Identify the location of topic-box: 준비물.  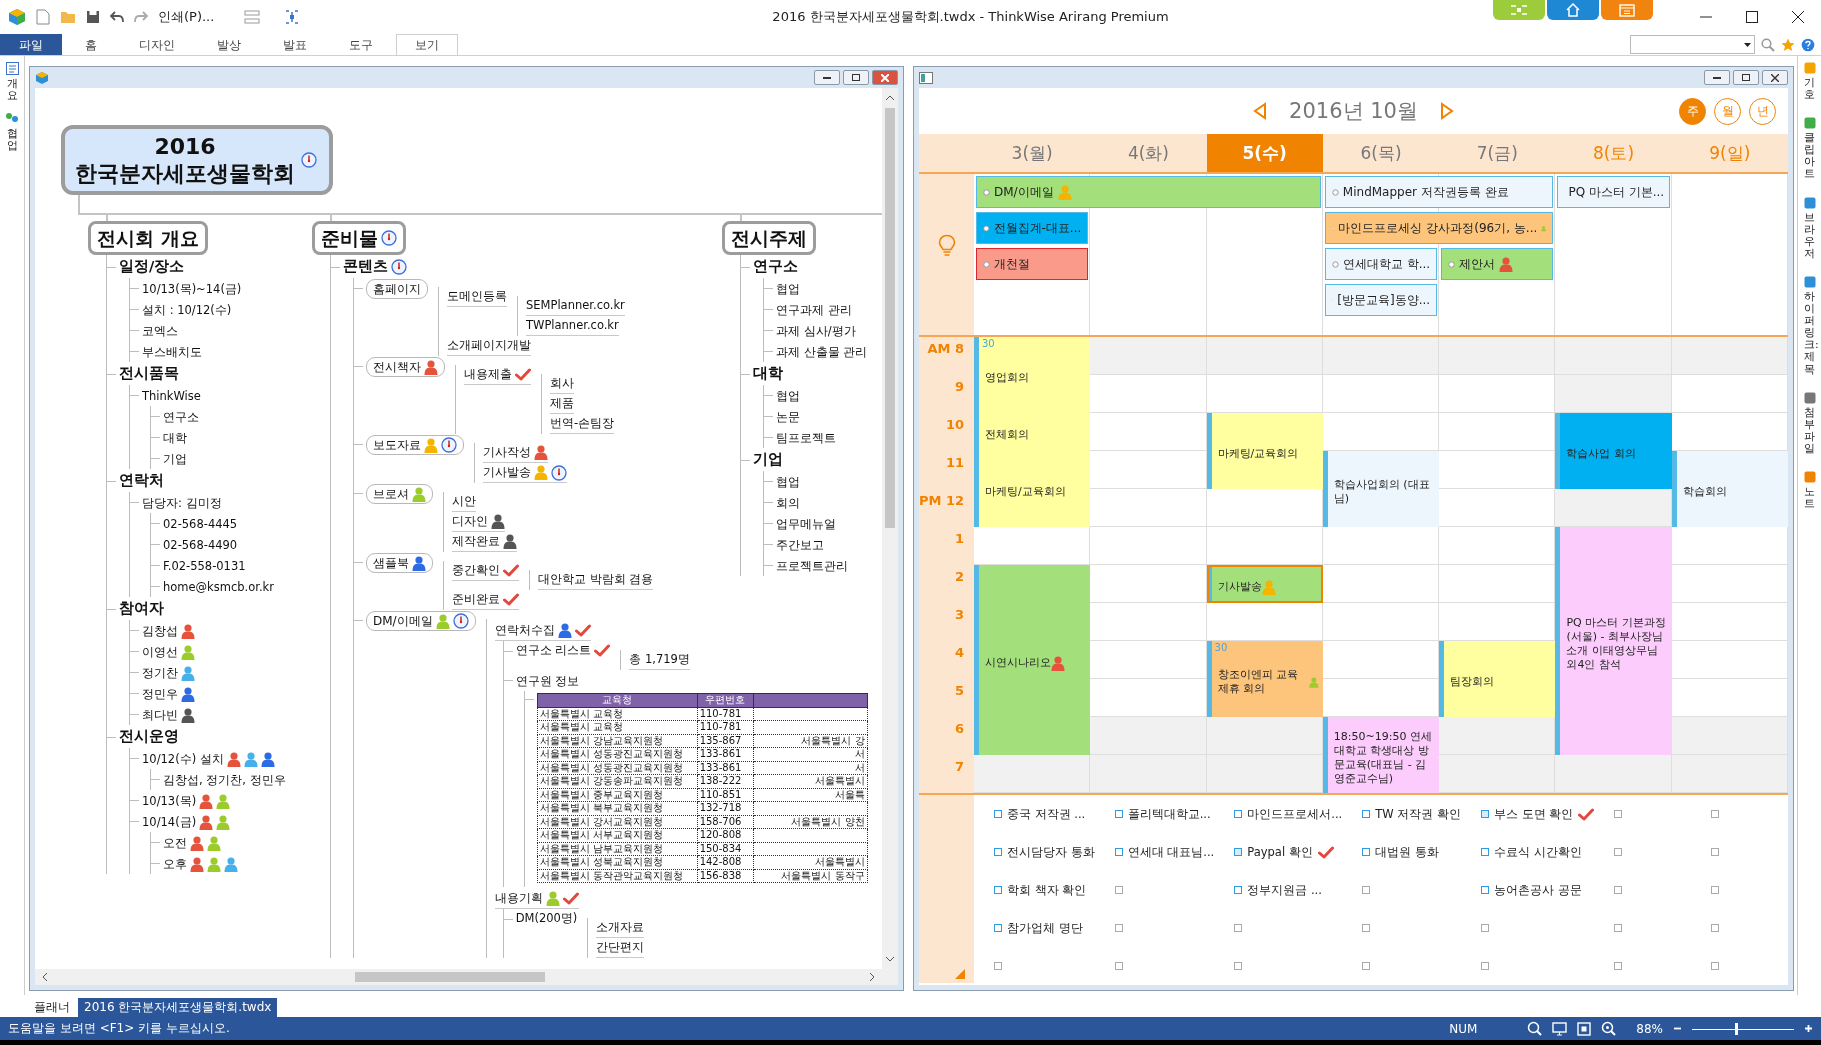
(359, 238).